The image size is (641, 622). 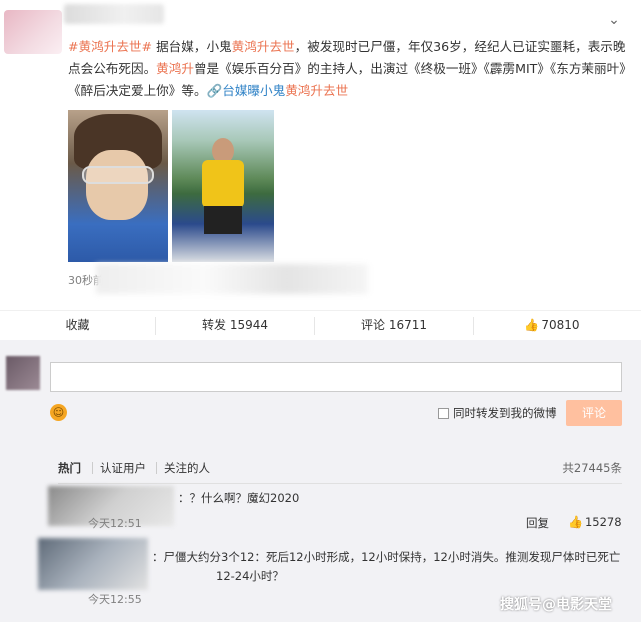 What do you see at coordinates (114, 14) in the screenshot?
I see `post-author-name-blurred` at bounding box center [114, 14].